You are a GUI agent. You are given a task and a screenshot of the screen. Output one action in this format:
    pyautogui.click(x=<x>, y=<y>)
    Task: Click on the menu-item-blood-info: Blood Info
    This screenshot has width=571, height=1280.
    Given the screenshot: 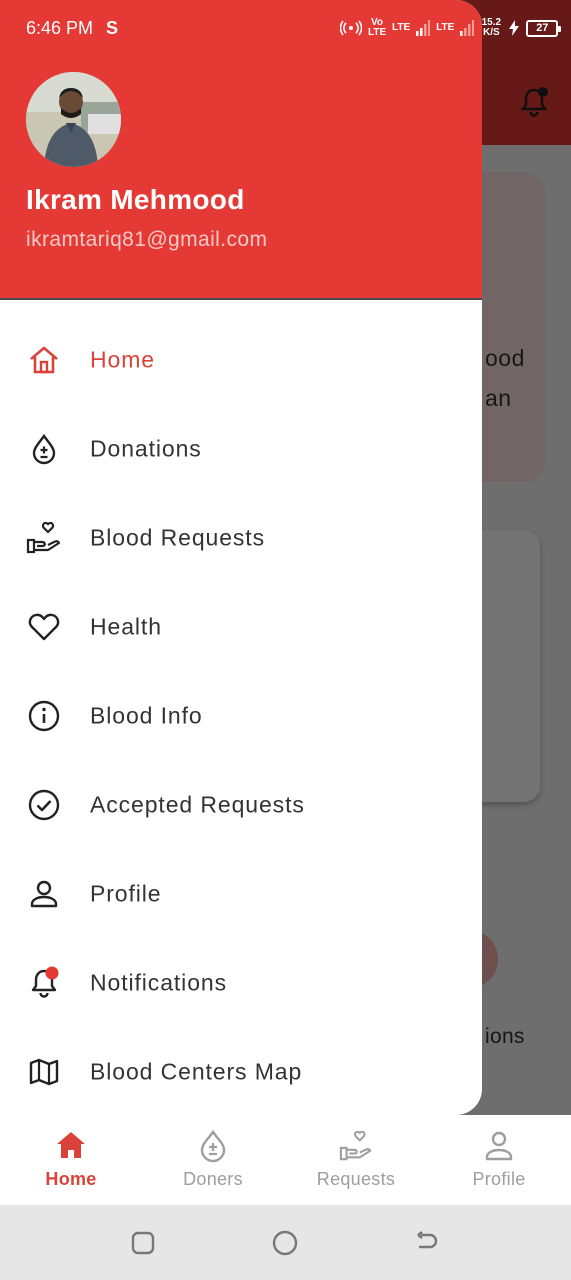 What is the action you would take?
    pyautogui.click(x=241, y=715)
    